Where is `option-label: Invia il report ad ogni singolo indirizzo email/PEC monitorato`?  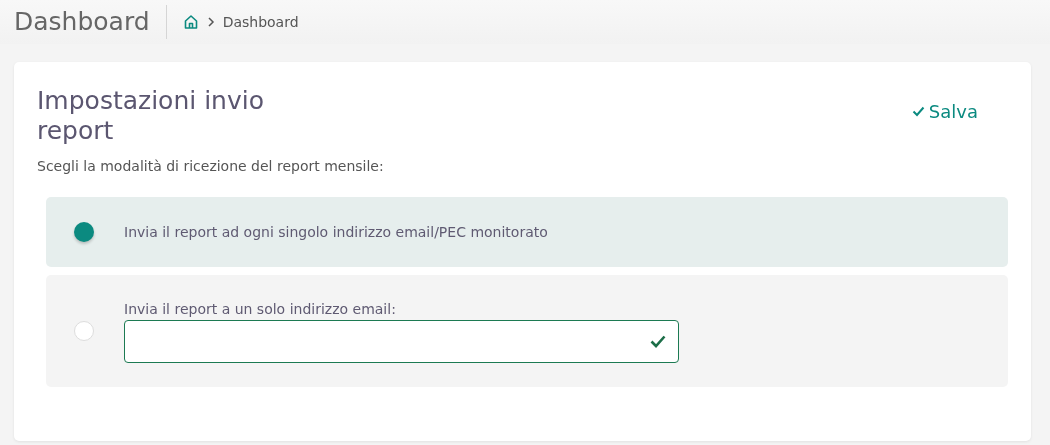
option-label: Invia il report ad ogni singolo indirizzo email/PEC monitorato is located at coordinates (336, 232).